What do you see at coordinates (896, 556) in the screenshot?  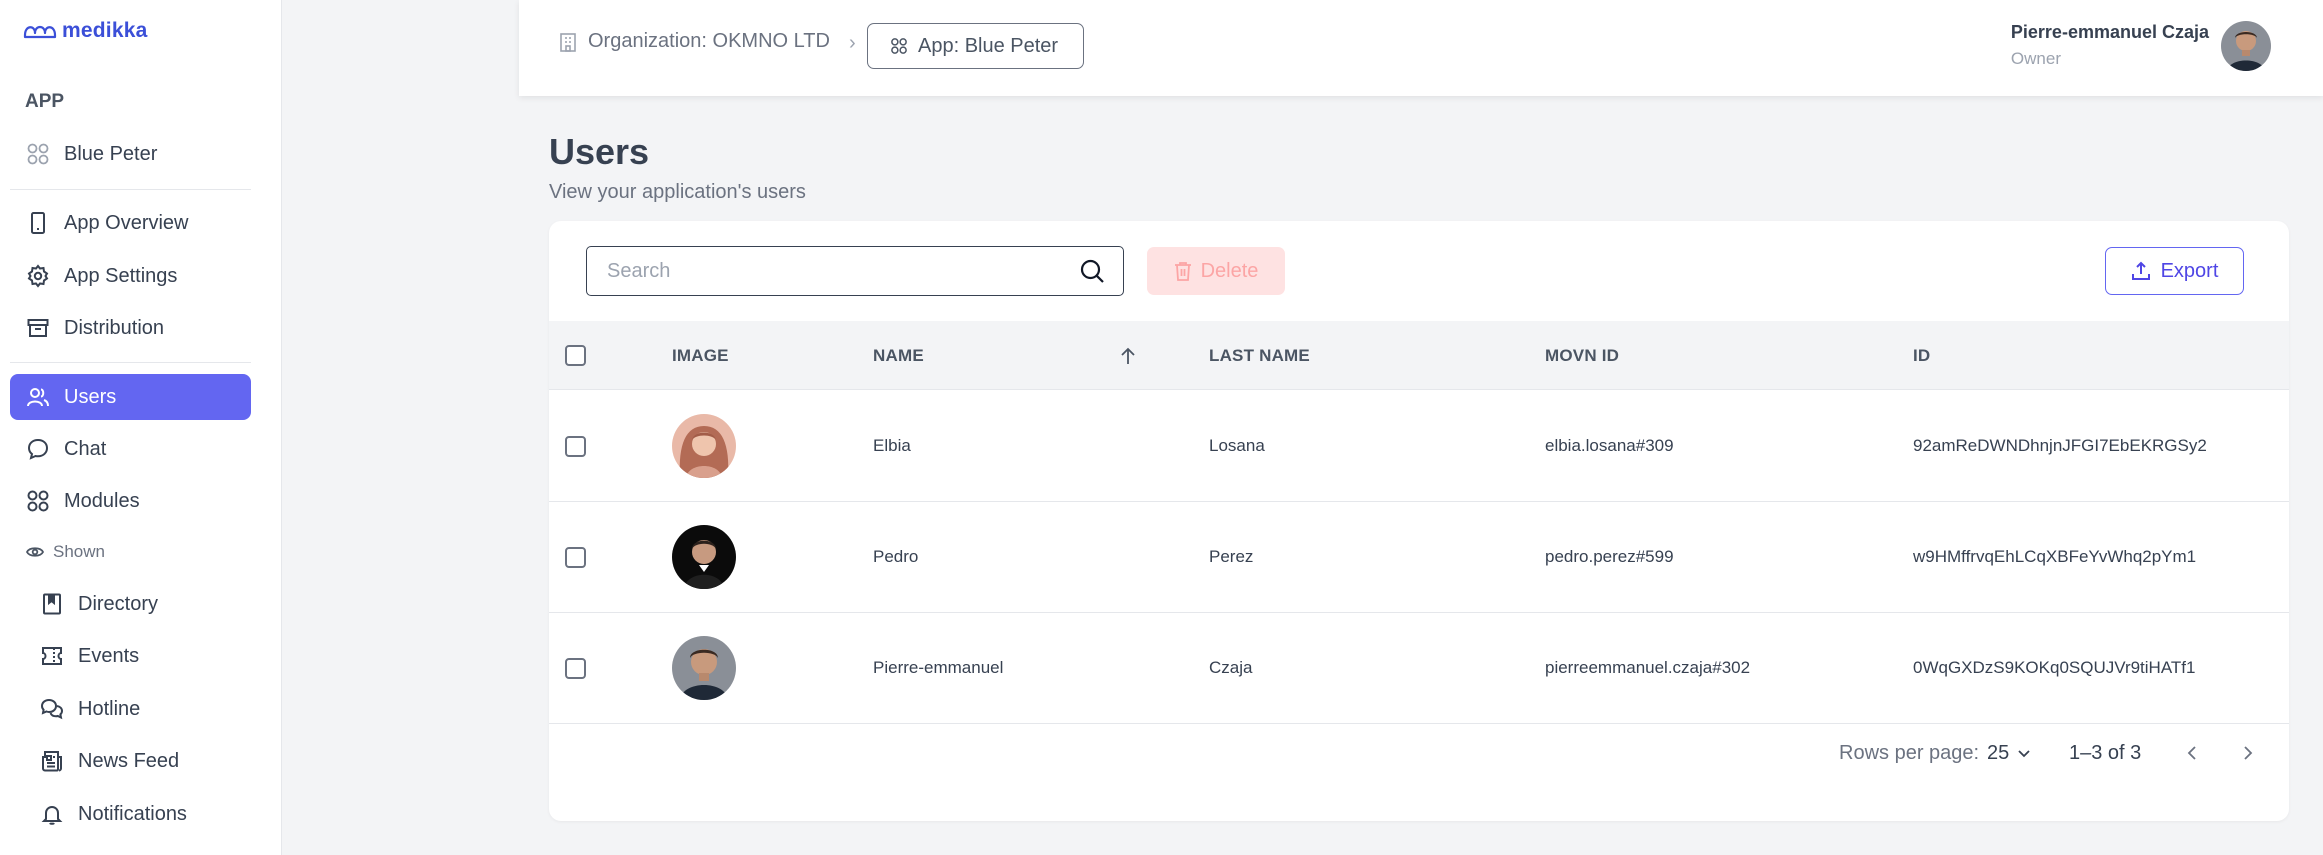 I see `name-cell: Pedro` at bounding box center [896, 556].